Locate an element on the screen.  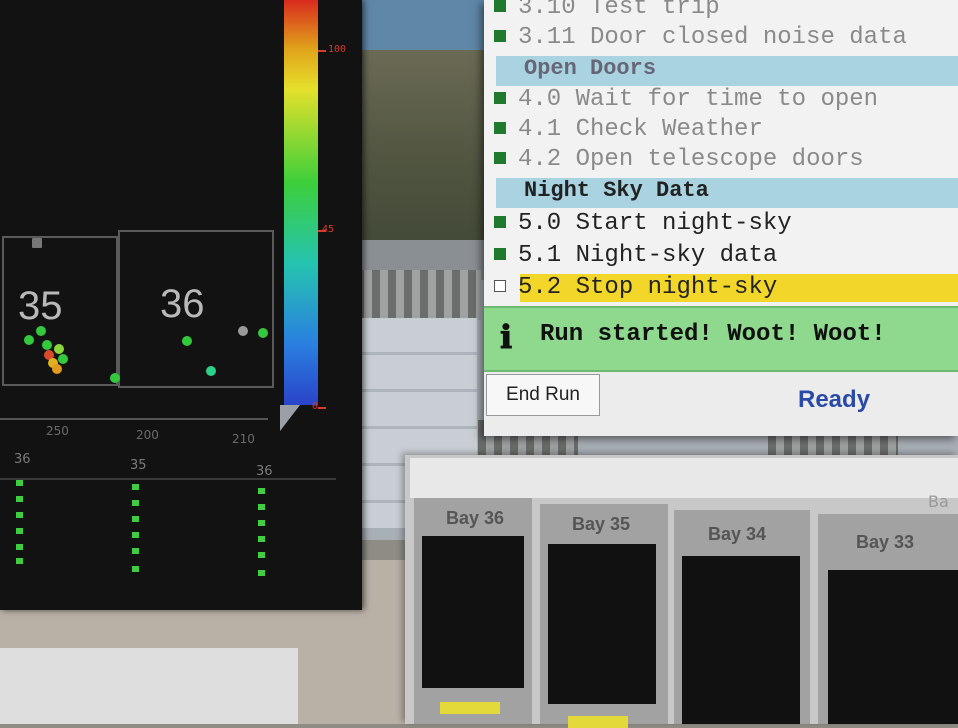
step-pending-checkbox is located at coordinates (500, 286).